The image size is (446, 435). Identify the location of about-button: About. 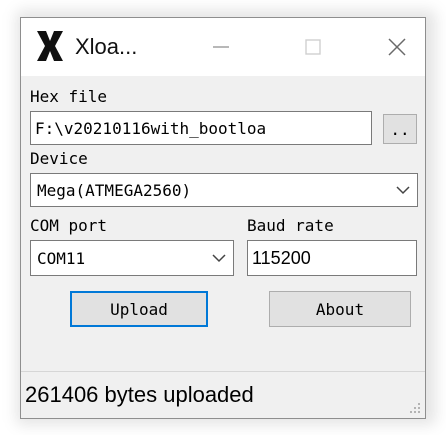
(340, 309).